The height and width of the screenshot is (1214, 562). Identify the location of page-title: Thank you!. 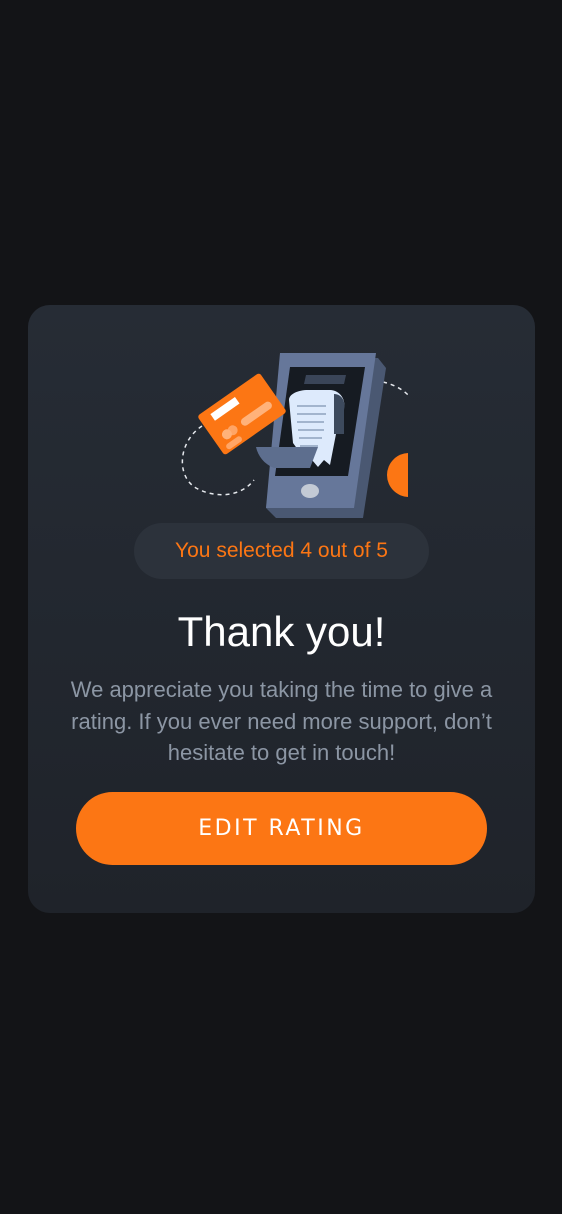
(281, 631).